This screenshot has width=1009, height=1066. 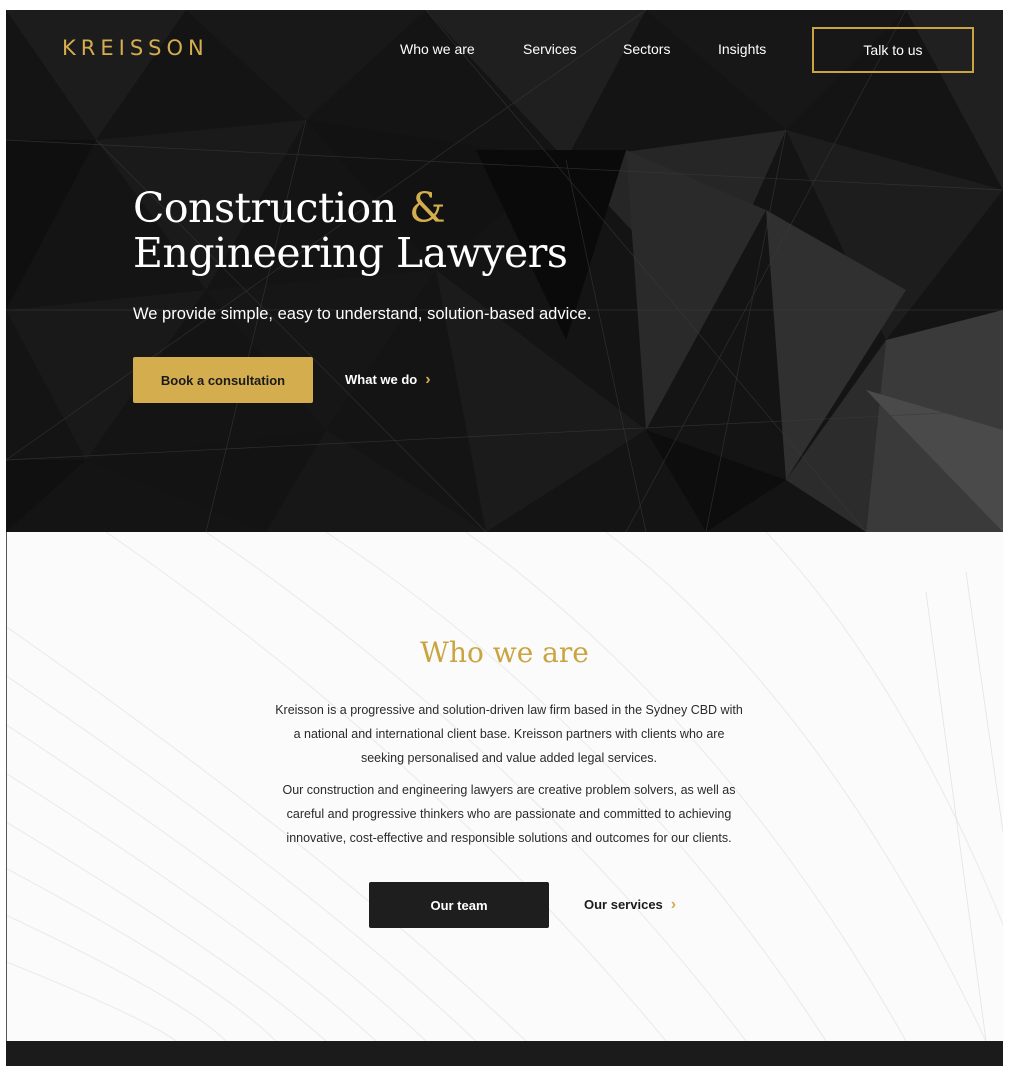 I want to click on our-services-link: Our services ›, so click(x=630, y=904).